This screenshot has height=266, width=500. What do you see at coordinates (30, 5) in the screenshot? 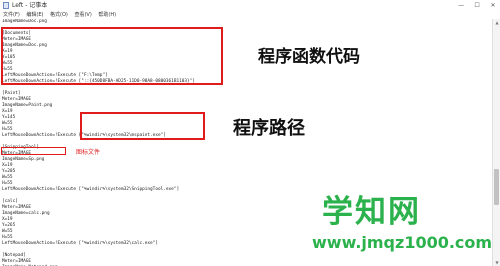
I see `window-title: Left - 记事本` at bounding box center [30, 5].